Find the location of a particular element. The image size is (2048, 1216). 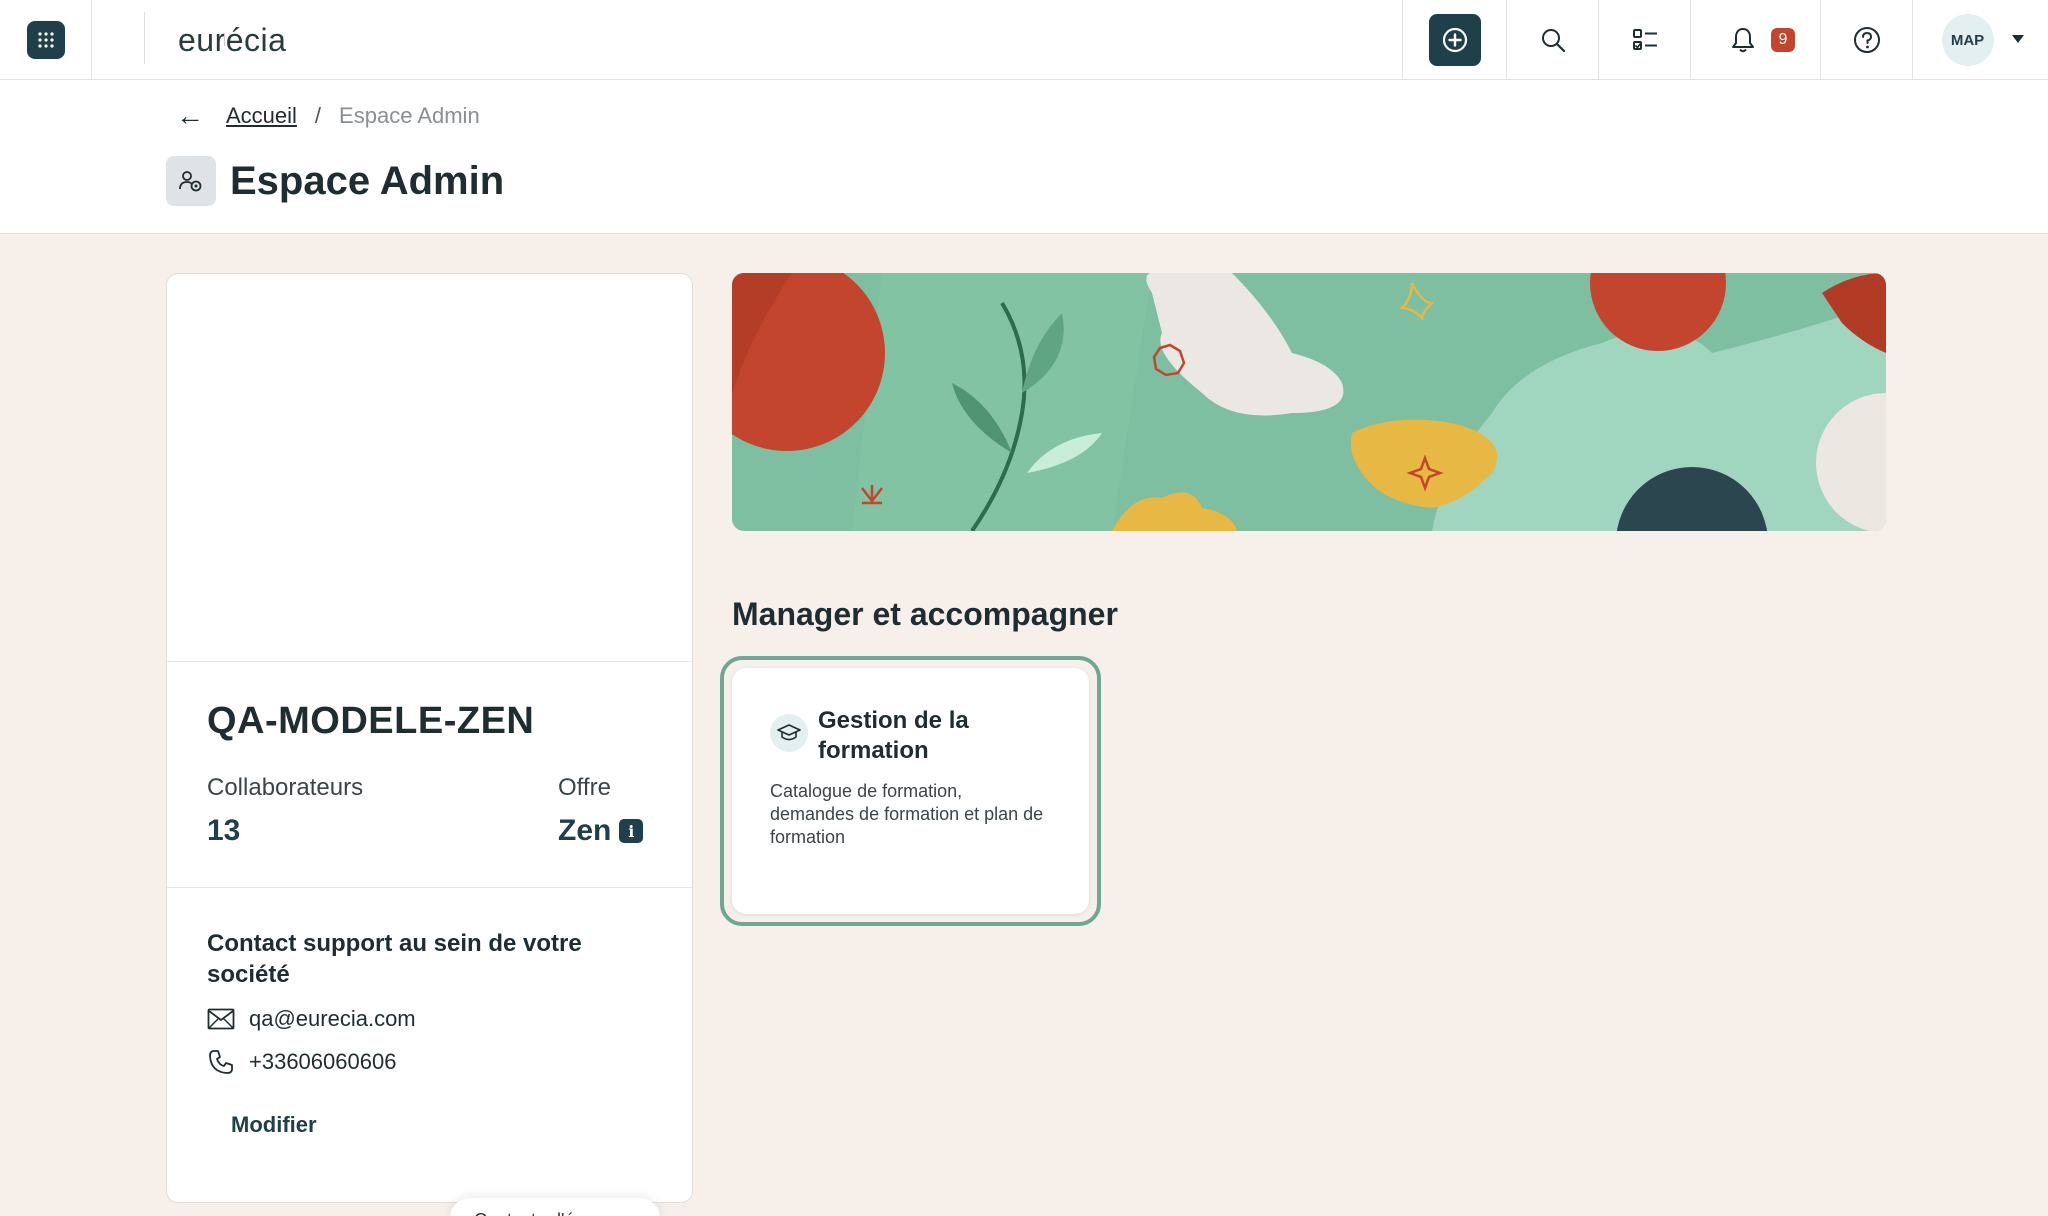

breadcrumb-current: Espace Admin is located at coordinates (409, 115).